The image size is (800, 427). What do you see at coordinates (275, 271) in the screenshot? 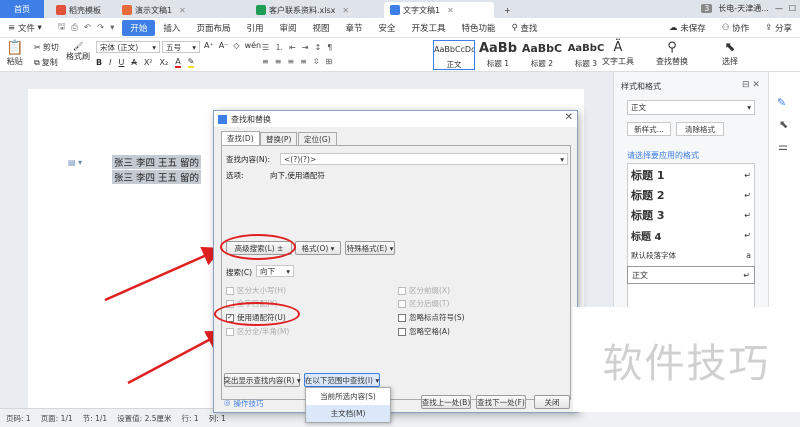
I see `search-direction-select: 向下 ▾` at bounding box center [275, 271].